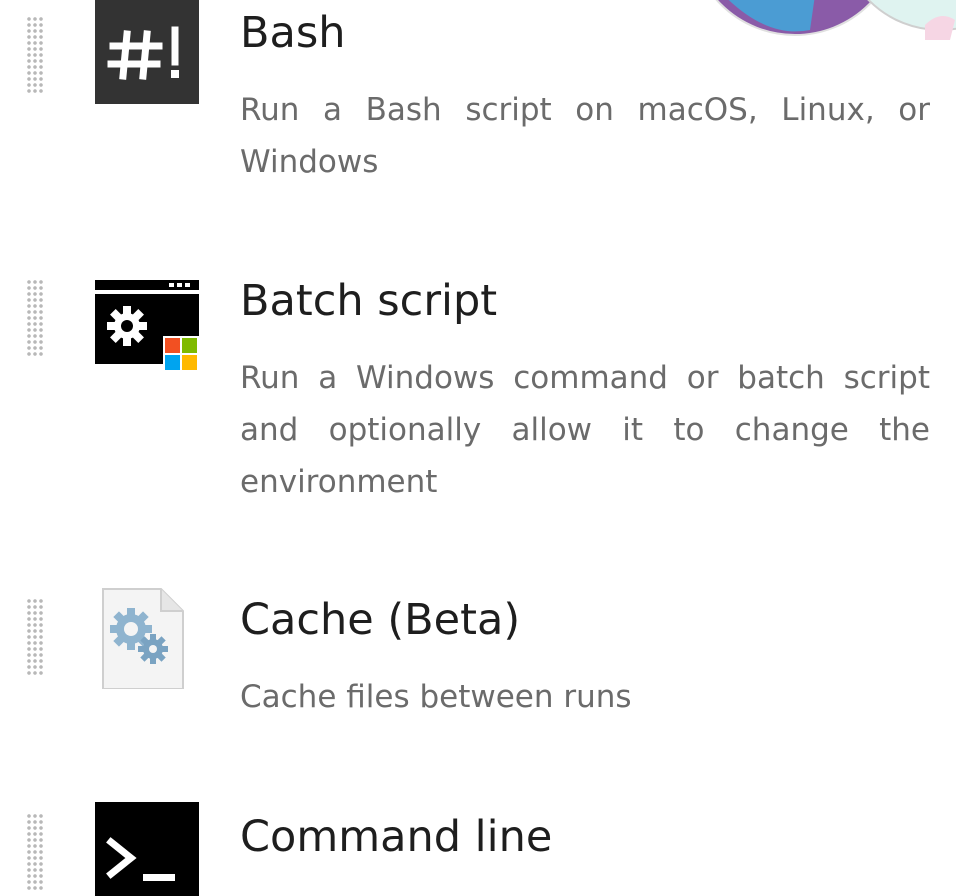  Describe the element at coordinates (143, 638) in the screenshot. I see `cache-gears-icon` at that location.